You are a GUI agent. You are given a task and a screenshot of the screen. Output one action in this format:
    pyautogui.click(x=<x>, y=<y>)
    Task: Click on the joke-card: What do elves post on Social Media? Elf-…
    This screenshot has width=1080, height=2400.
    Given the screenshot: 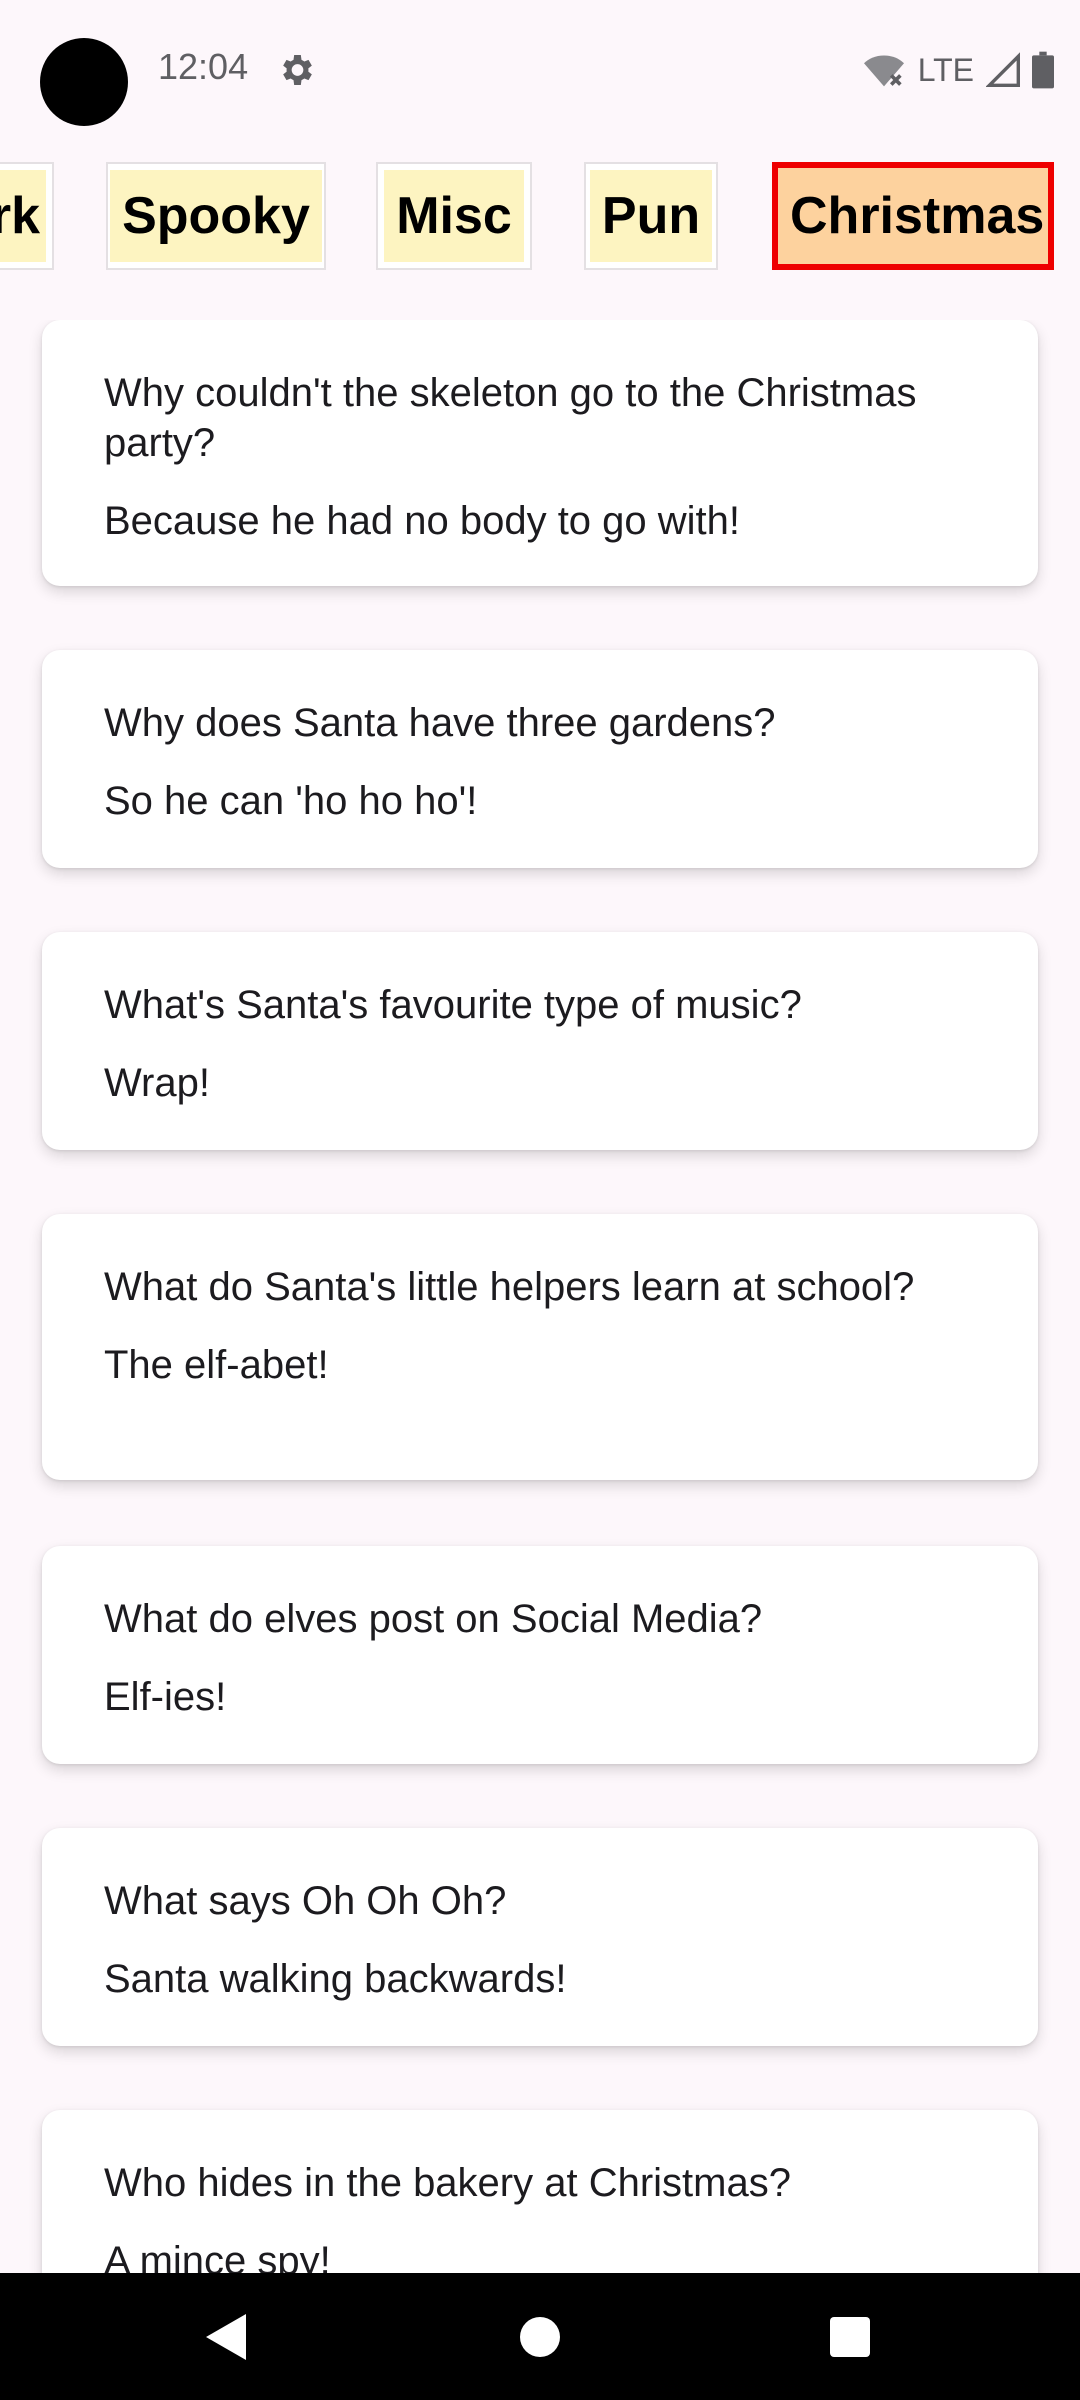 What is the action you would take?
    pyautogui.click(x=540, y=1655)
    